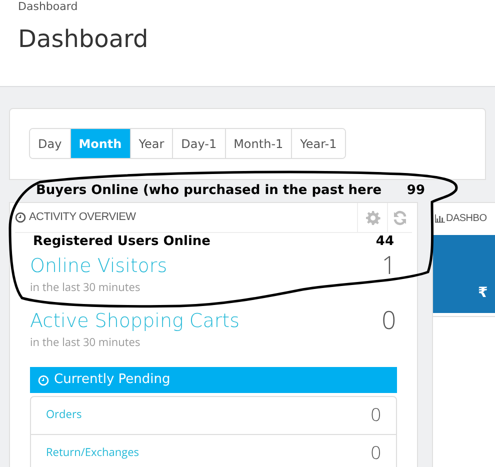  I want to click on annotation-count: 99, so click(415, 191).